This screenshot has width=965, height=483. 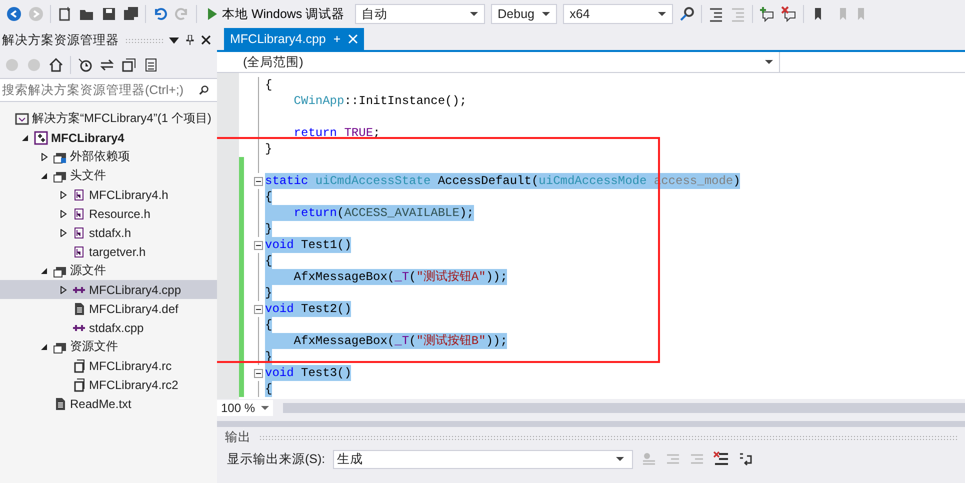 I want to click on search-field: 搜索解决方案资源管理器(Ctrl+;), so click(x=108, y=90).